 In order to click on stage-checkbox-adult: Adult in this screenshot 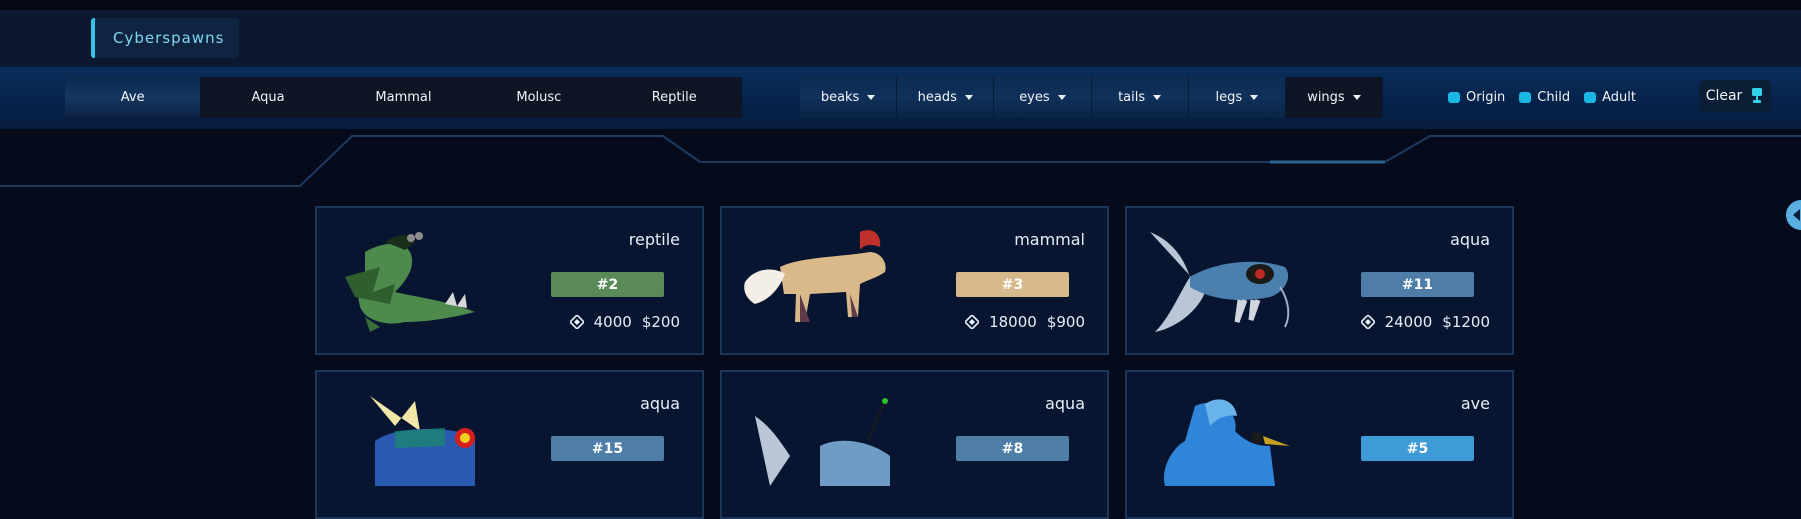, I will do `click(1610, 97)`.